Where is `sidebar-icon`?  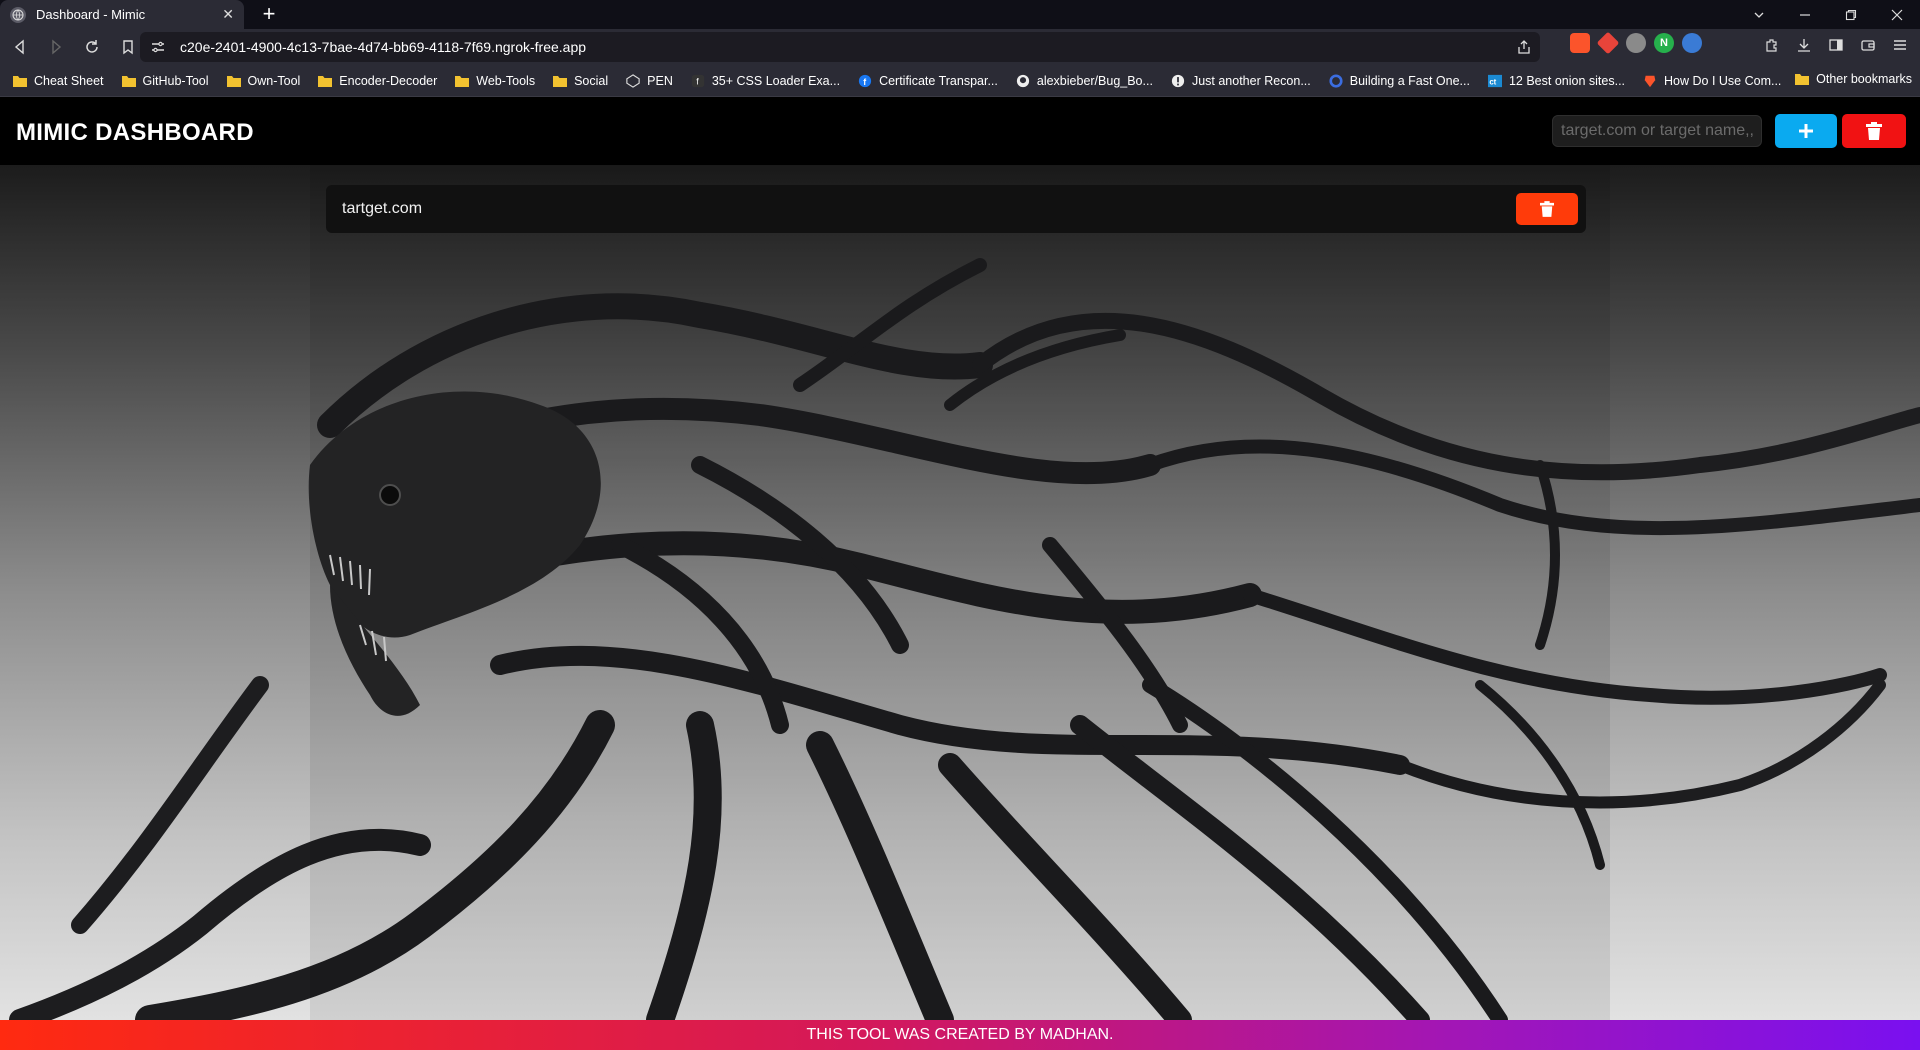
sidebar-icon is located at coordinates (1836, 45).